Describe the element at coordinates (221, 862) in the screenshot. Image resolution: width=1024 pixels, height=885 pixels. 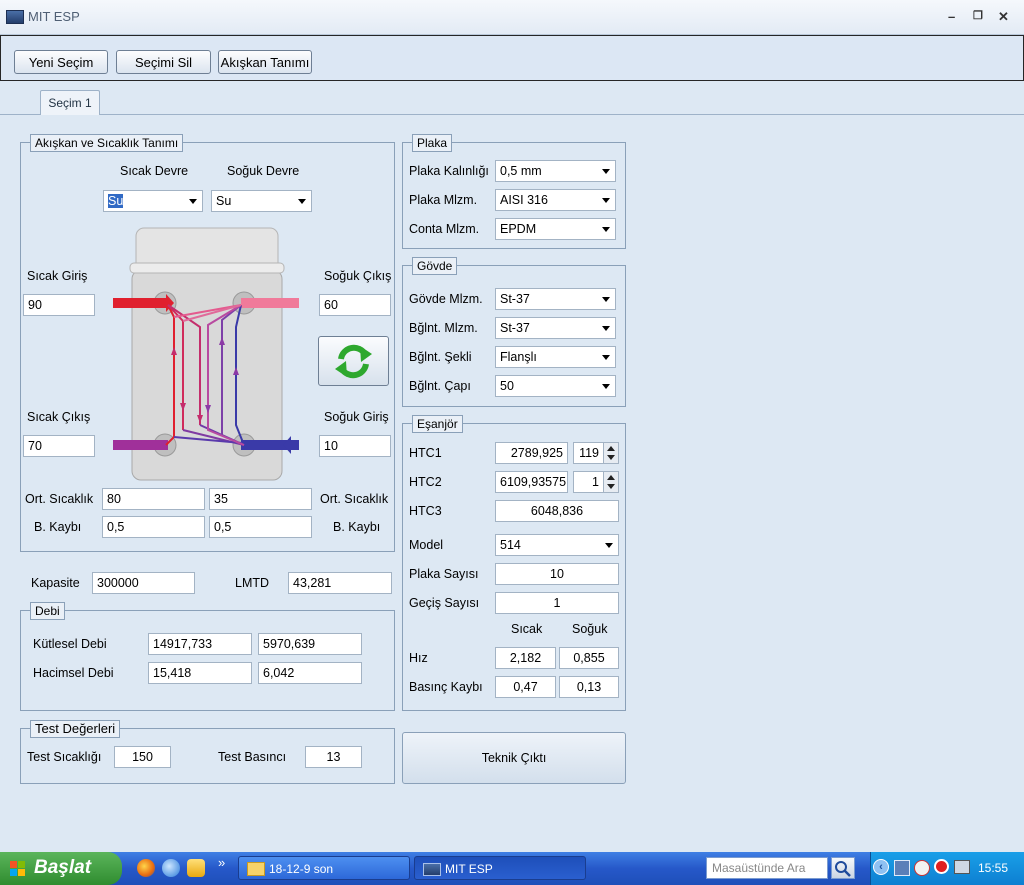
I see `quicklaunch-chevron: »` at that location.